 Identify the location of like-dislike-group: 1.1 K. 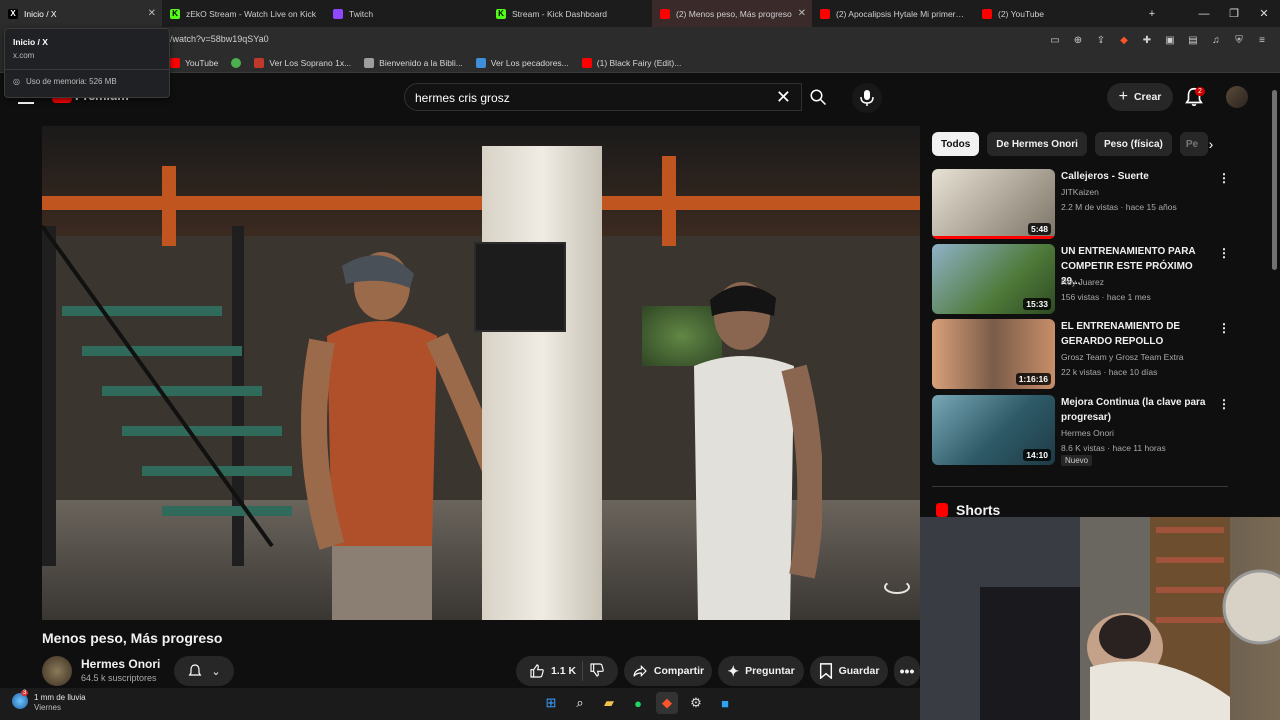
(567, 671).